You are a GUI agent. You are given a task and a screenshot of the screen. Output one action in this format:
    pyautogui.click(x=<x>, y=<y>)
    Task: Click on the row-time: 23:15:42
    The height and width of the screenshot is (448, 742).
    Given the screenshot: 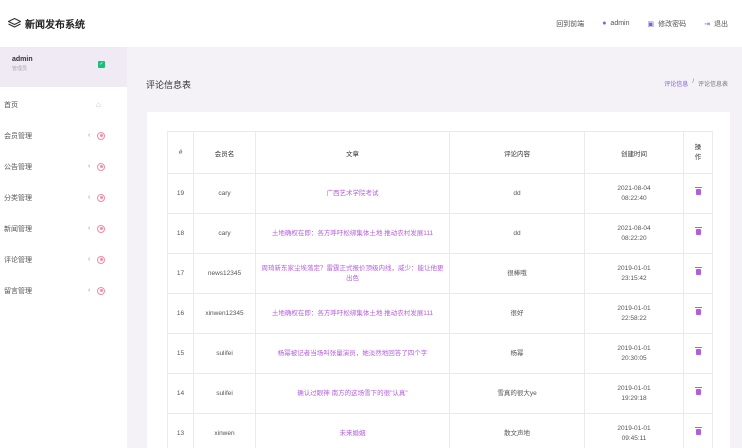 What is the action you would take?
    pyautogui.click(x=634, y=278)
    